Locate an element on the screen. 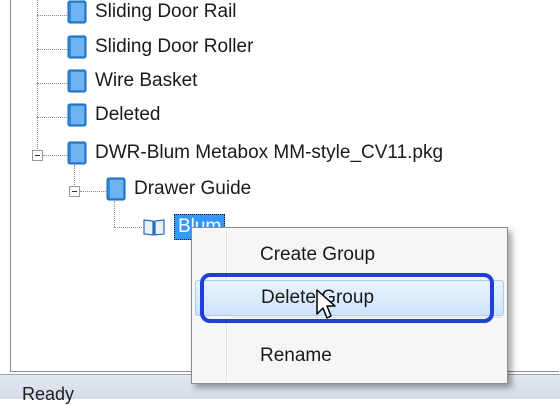 The height and width of the screenshot is (405, 560). menu-item-rename: Rename is located at coordinates (349, 356).